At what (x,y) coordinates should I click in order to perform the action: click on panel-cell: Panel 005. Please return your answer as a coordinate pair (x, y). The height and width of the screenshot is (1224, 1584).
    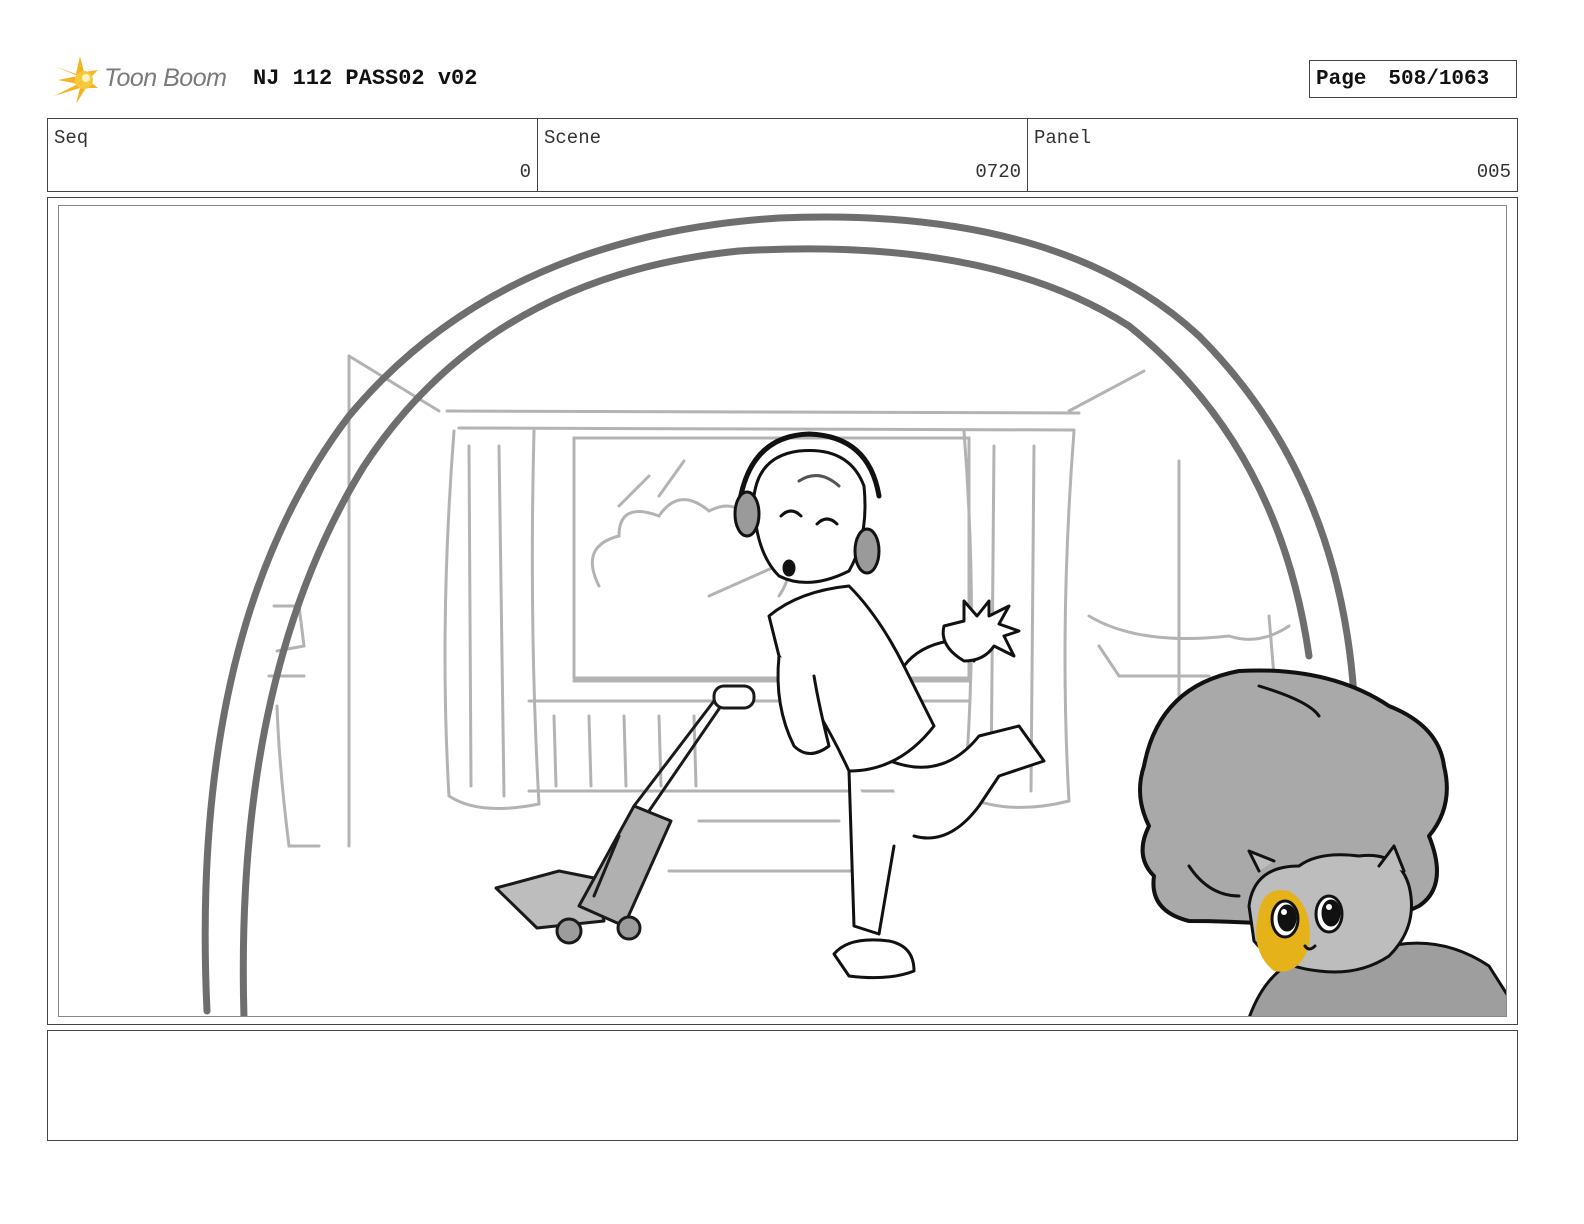
    Looking at the image, I should click on (1272, 155).